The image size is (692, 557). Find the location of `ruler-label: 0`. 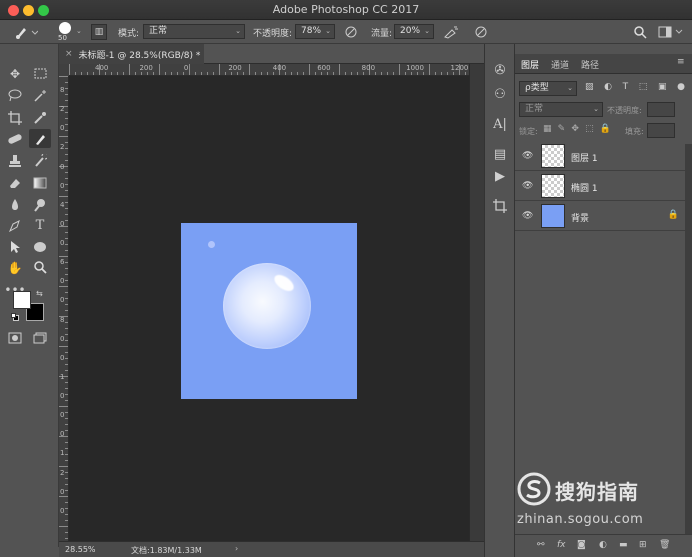

ruler-label: 0 is located at coordinates (62, 415).